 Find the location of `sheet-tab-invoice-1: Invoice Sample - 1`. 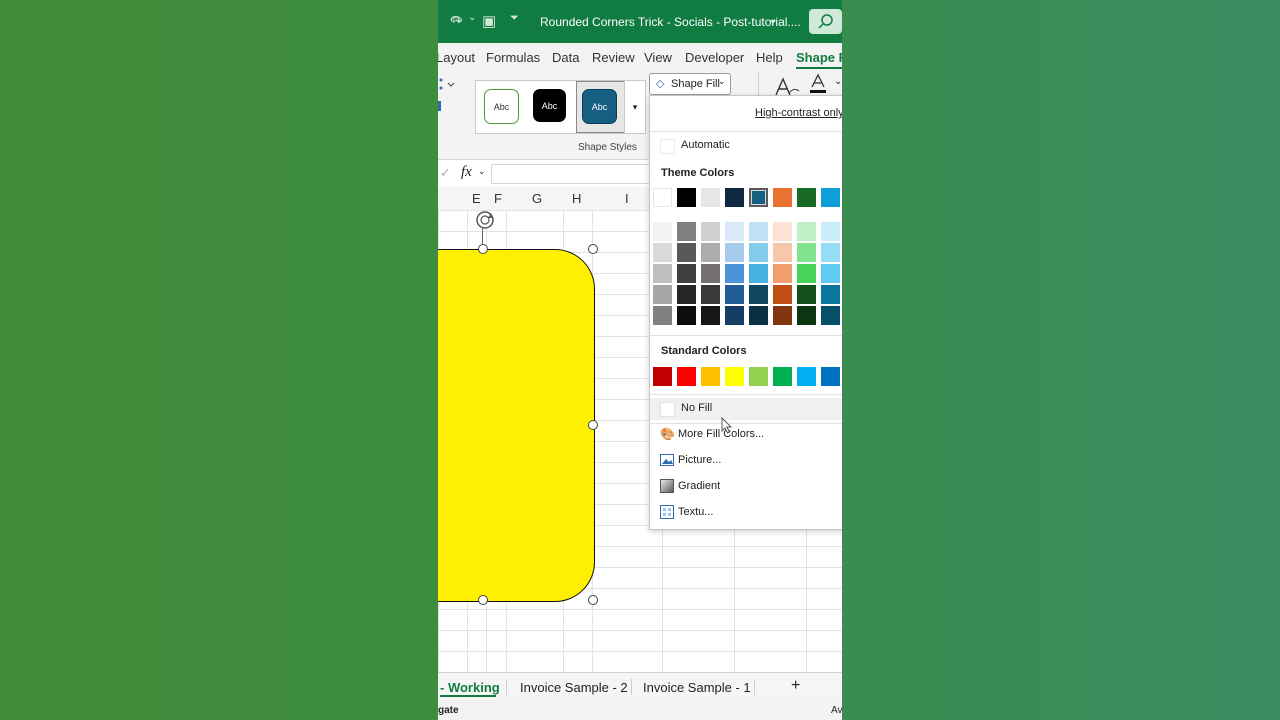

sheet-tab-invoice-1: Invoice Sample - 1 is located at coordinates (697, 687).